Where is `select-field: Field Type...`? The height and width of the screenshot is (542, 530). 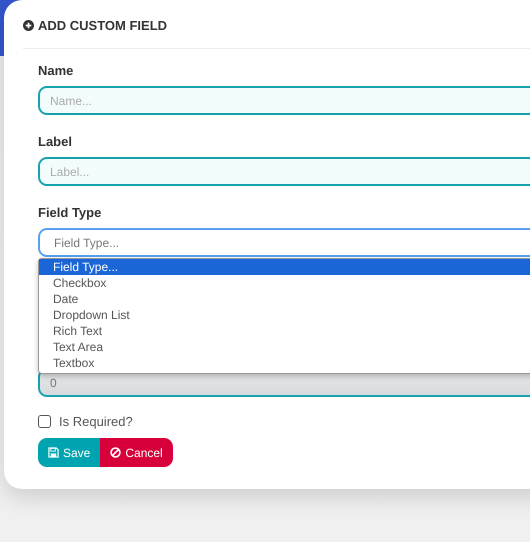
select-field: Field Type... is located at coordinates (284, 242).